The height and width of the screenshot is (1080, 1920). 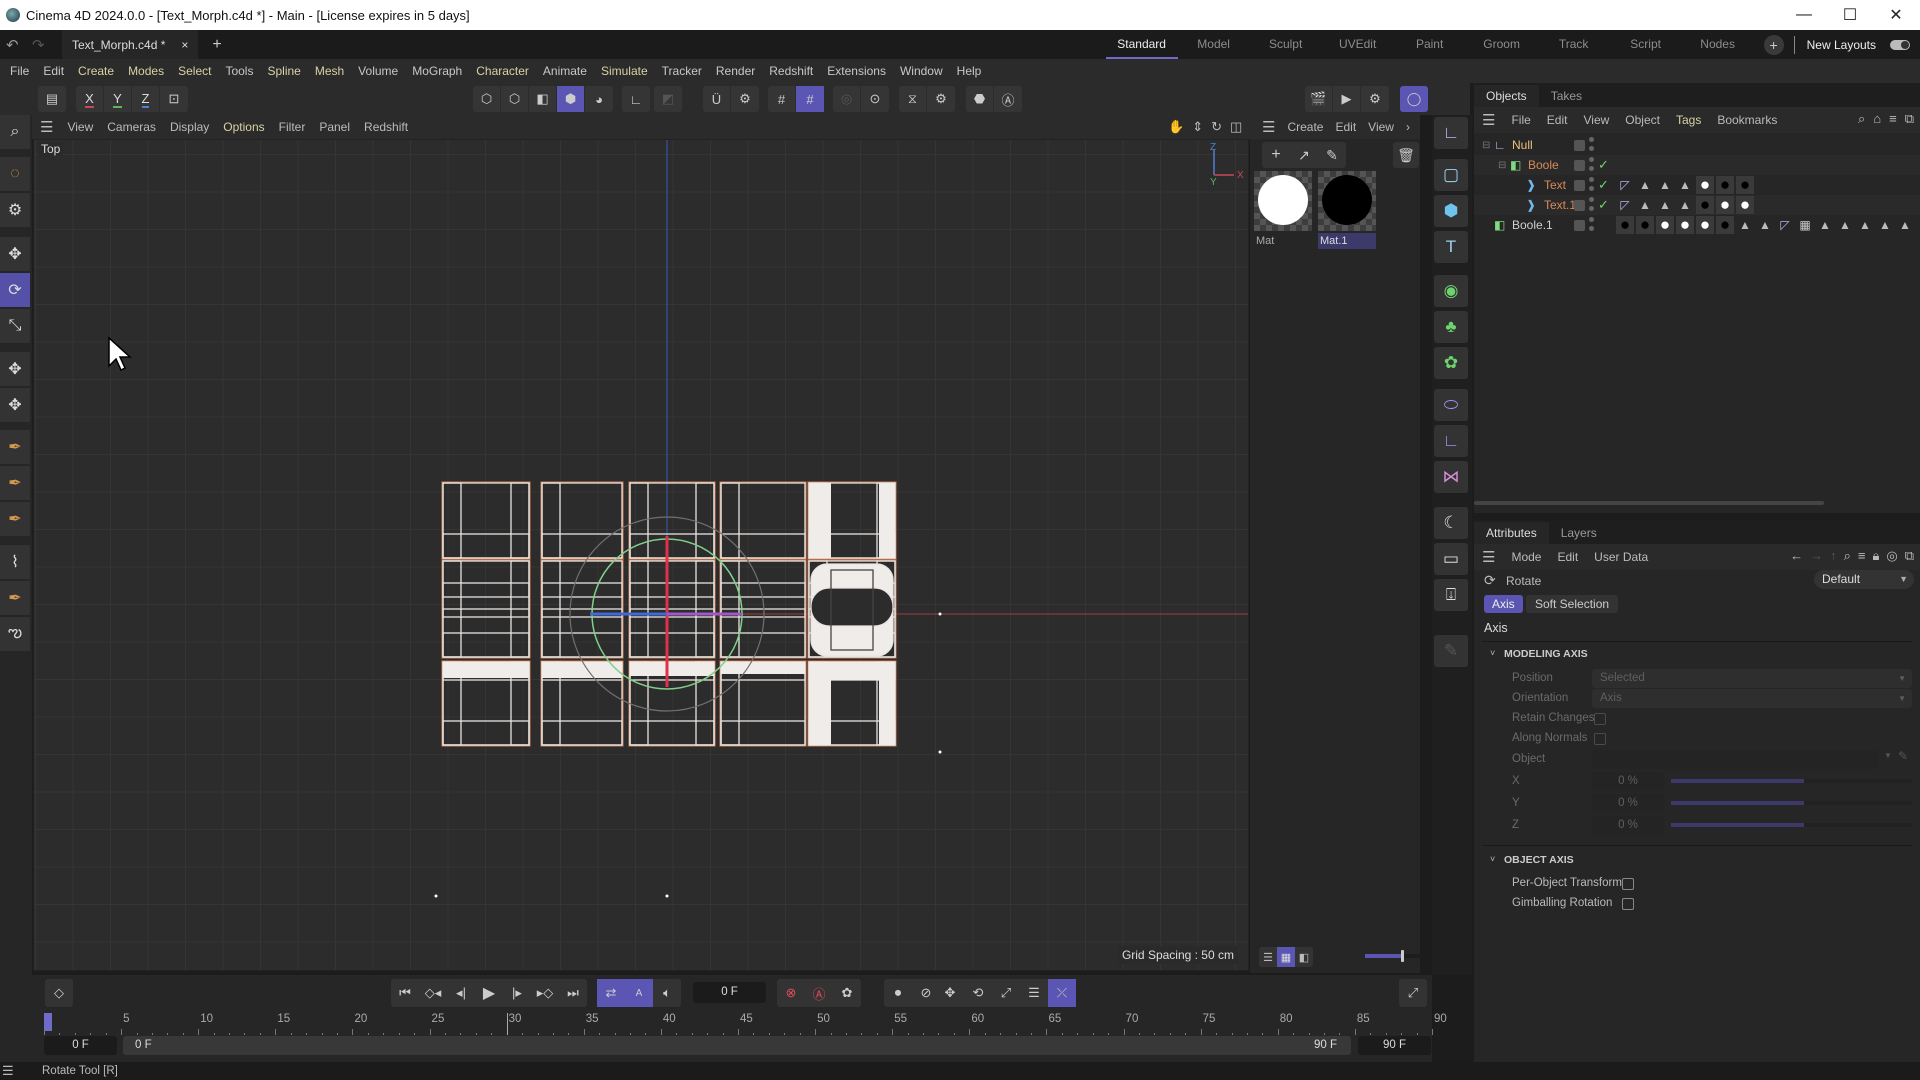 What do you see at coordinates (668, 99) in the screenshot?
I see `solo-icon: ◩` at bounding box center [668, 99].